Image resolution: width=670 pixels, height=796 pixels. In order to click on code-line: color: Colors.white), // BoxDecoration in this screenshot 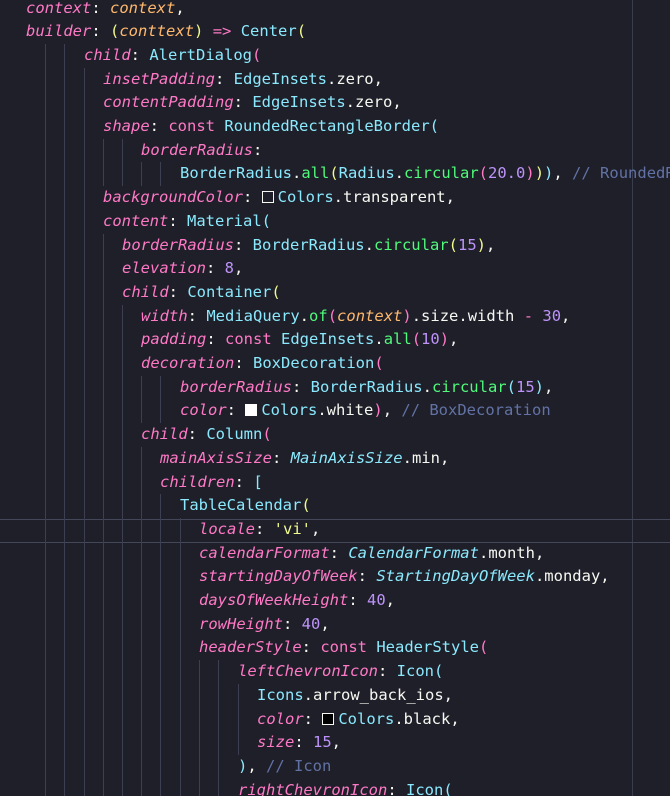, I will do `click(365, 411)`.